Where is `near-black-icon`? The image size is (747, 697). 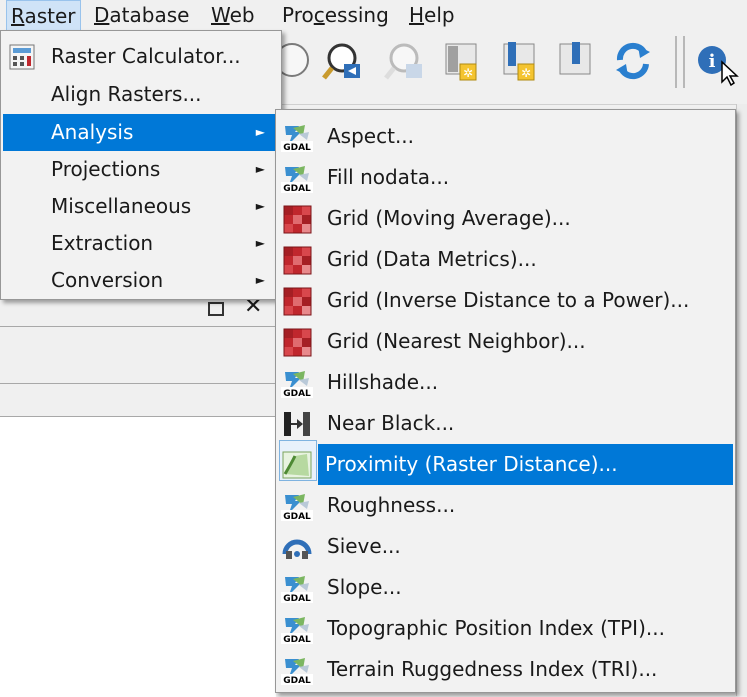
near-black-icon is located at coordinates (296, 423).